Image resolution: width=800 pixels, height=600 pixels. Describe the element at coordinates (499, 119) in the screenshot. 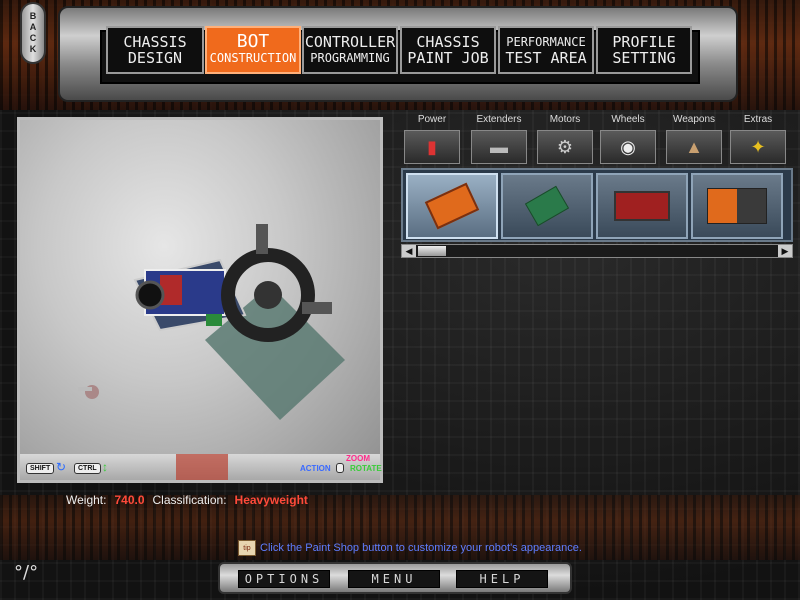

I see `category-label-extenders: Extenders` at that location.